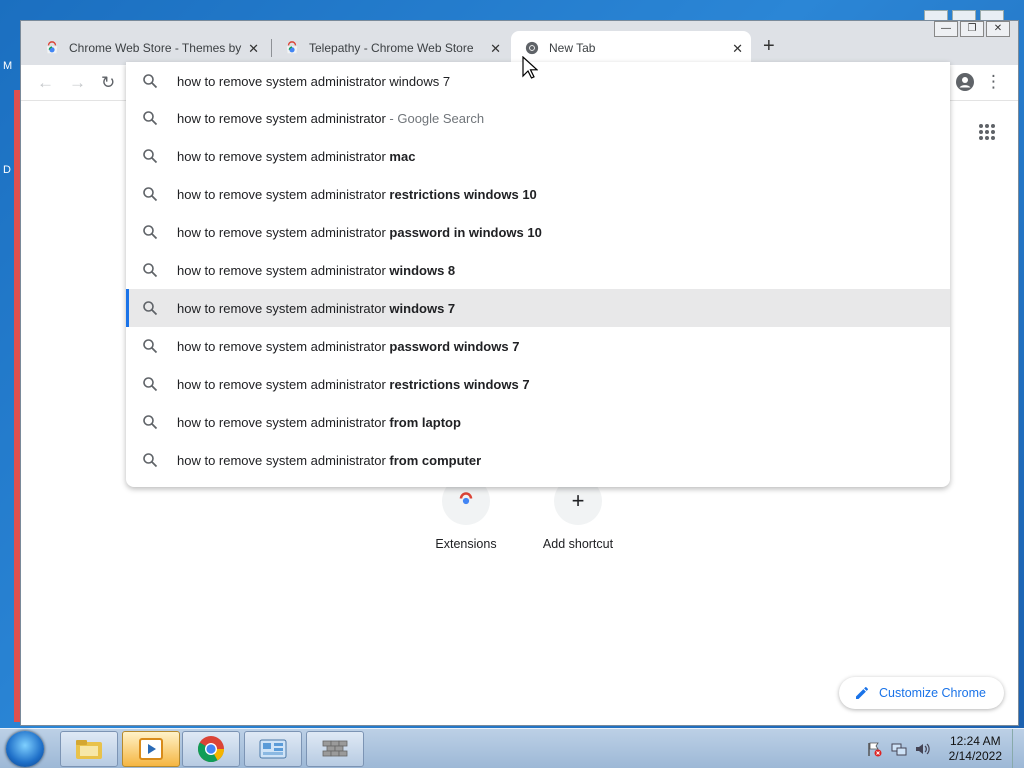 The image size is (1024, 768). I want to click on window-controls: — ❐ ✕, so click(972, 29).